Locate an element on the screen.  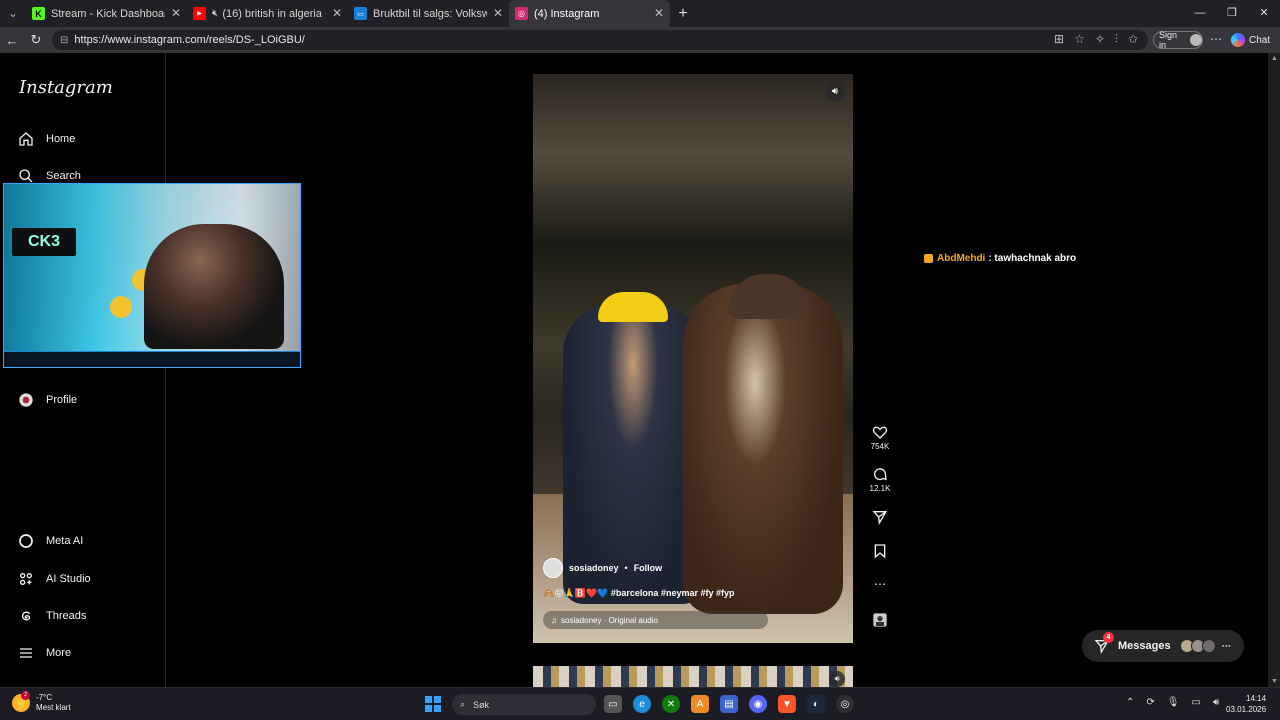
reel-audio: ♫ sosiadoney · Original audio is located at coordinates (655, 620).